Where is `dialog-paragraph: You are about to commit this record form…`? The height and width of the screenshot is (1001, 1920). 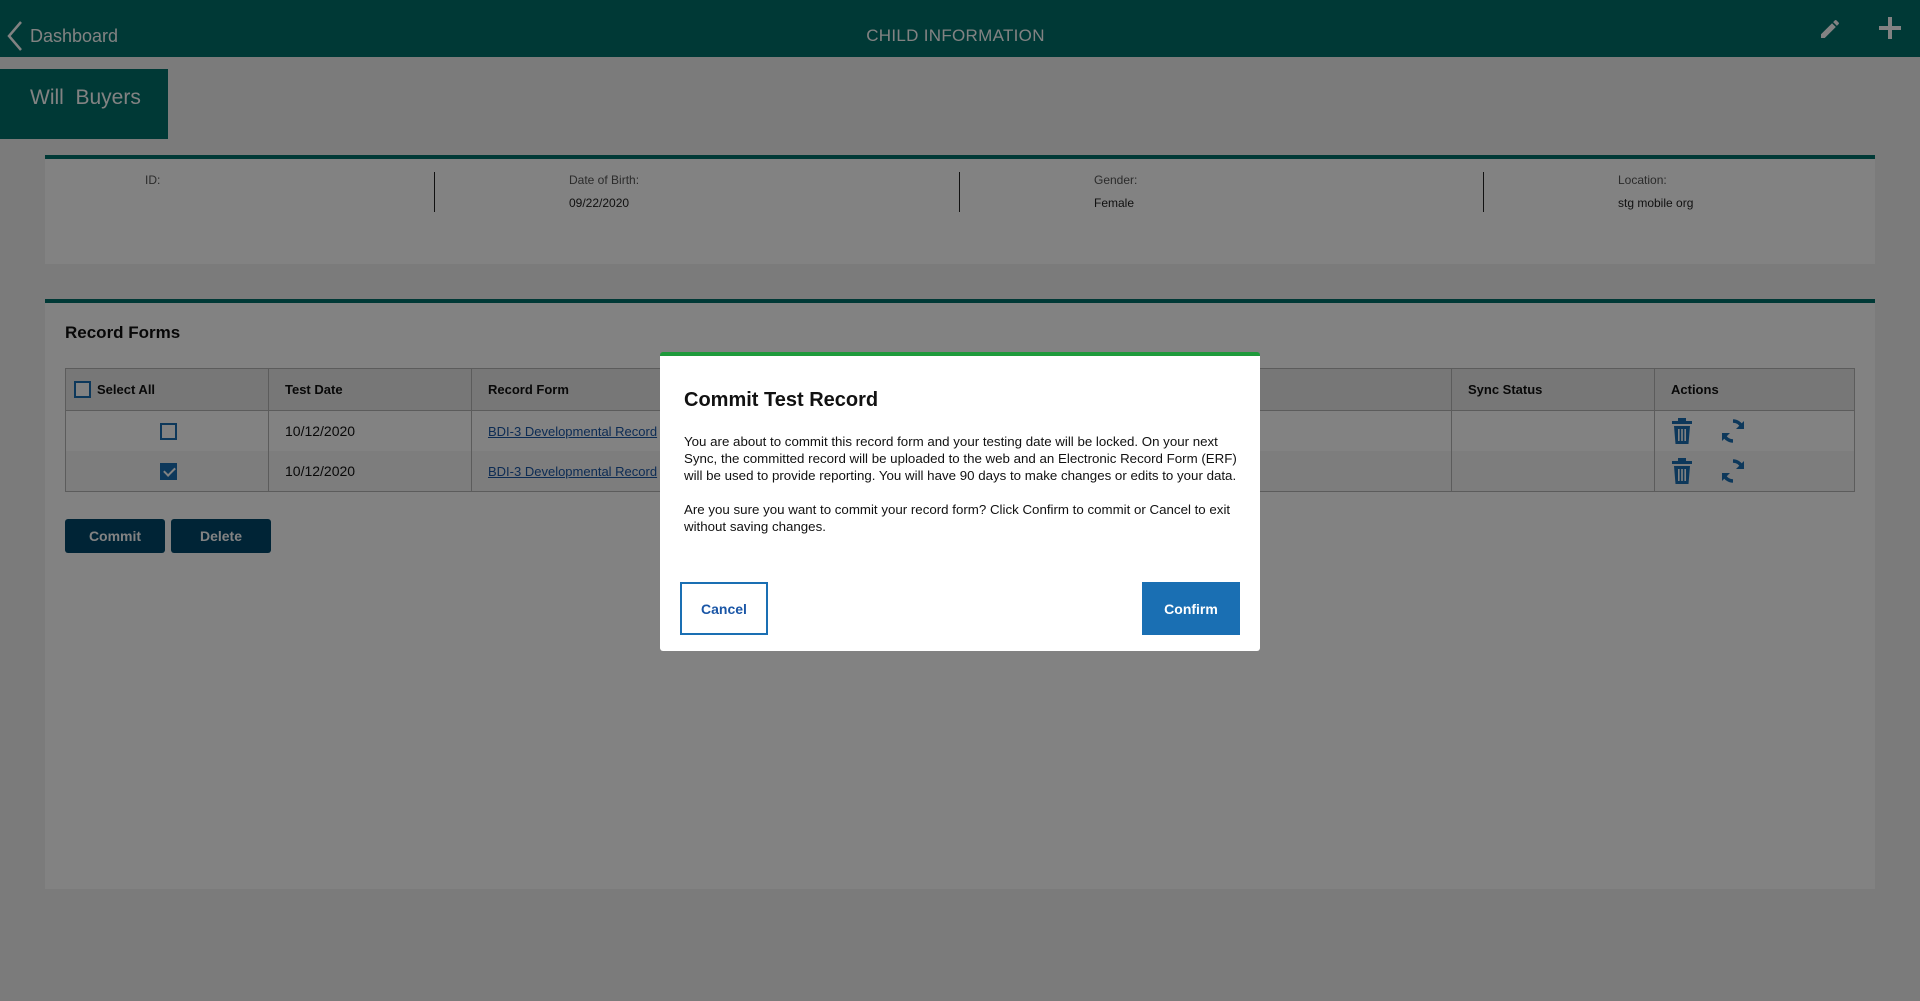 dialog-paragraph: You are about to commit this record form… is located at coordinates (960, 458).